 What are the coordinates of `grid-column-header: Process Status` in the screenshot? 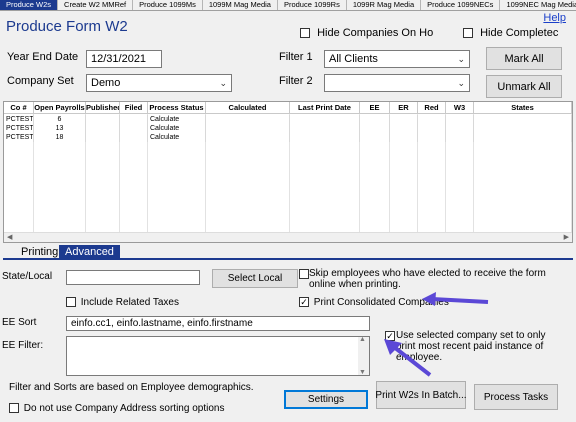 It's located at (177, 107).